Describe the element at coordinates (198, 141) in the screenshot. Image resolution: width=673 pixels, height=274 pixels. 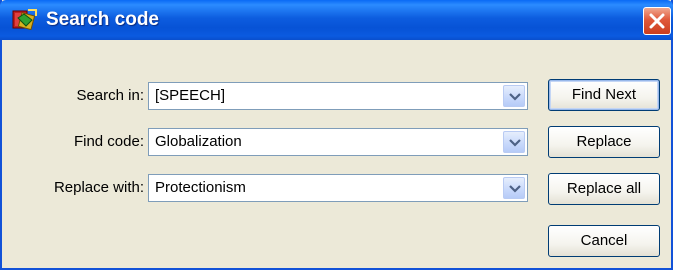
I see `find-code-value: Globalization` at that location.